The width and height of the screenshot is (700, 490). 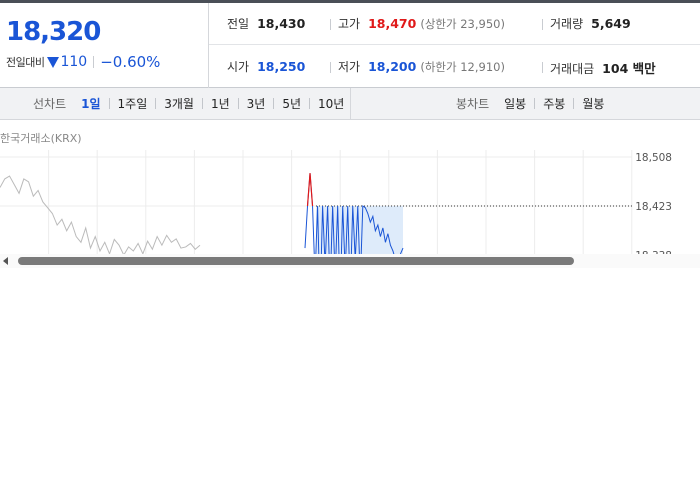 I want to click on intraday-series-up-segment, so click(x=310, y=190).